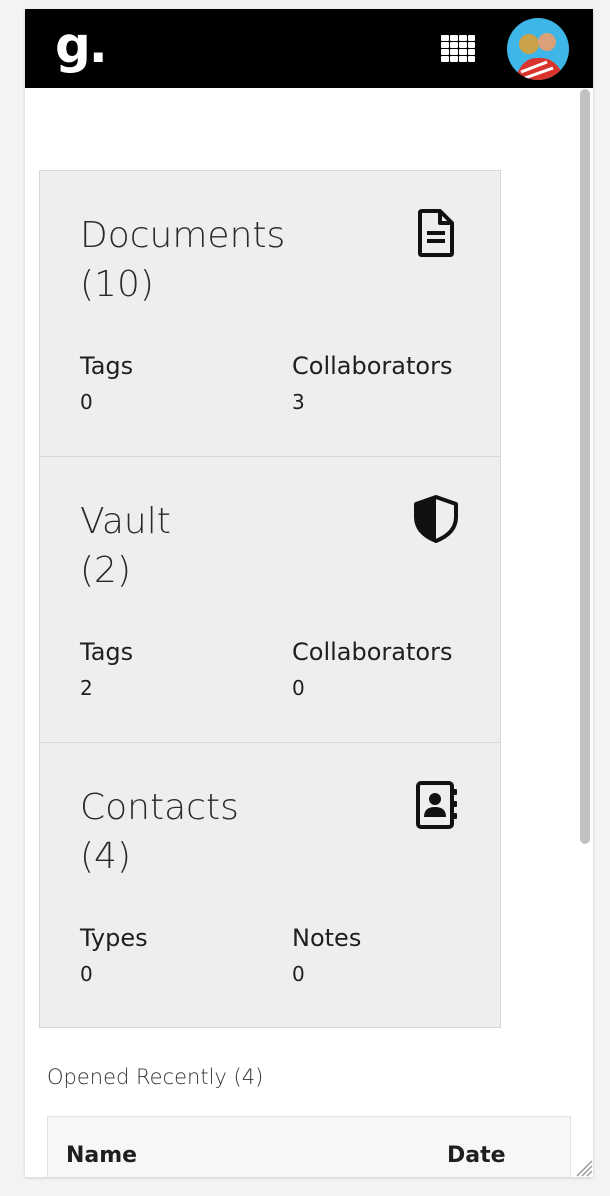  Describe the element at coordinates (195, 832) in the screenshot. I see `card-title: Contacts (4)` at that location.